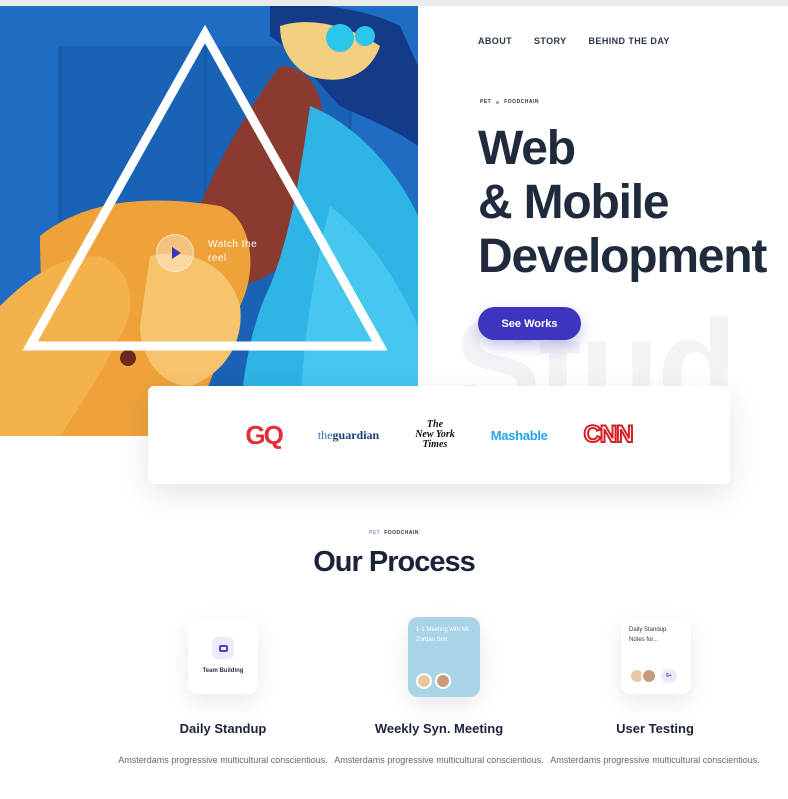 The width and height of the screenshot is (788, 799). Describe the element at coordinates (669, 676) in the screenshot. I see `more-count-badge: 6+` at that location.